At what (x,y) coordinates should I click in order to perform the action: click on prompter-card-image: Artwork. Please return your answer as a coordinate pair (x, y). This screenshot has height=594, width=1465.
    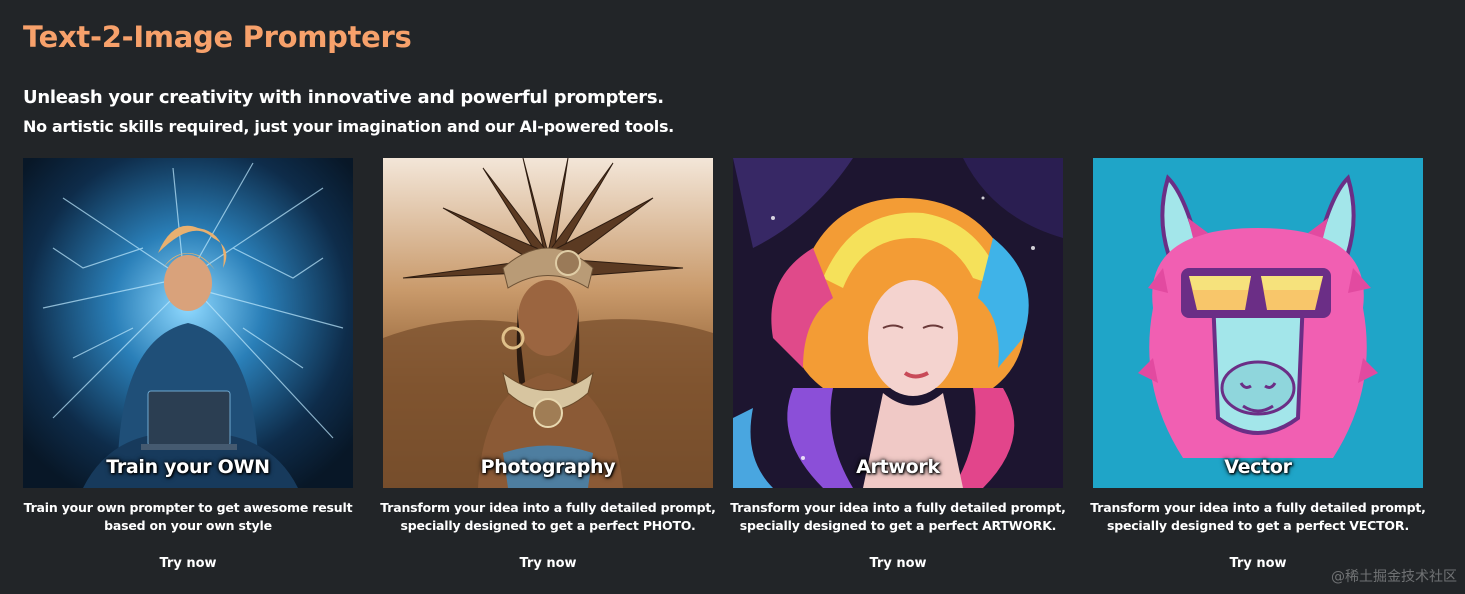
    Looking at the image, I should click on (898, 323).